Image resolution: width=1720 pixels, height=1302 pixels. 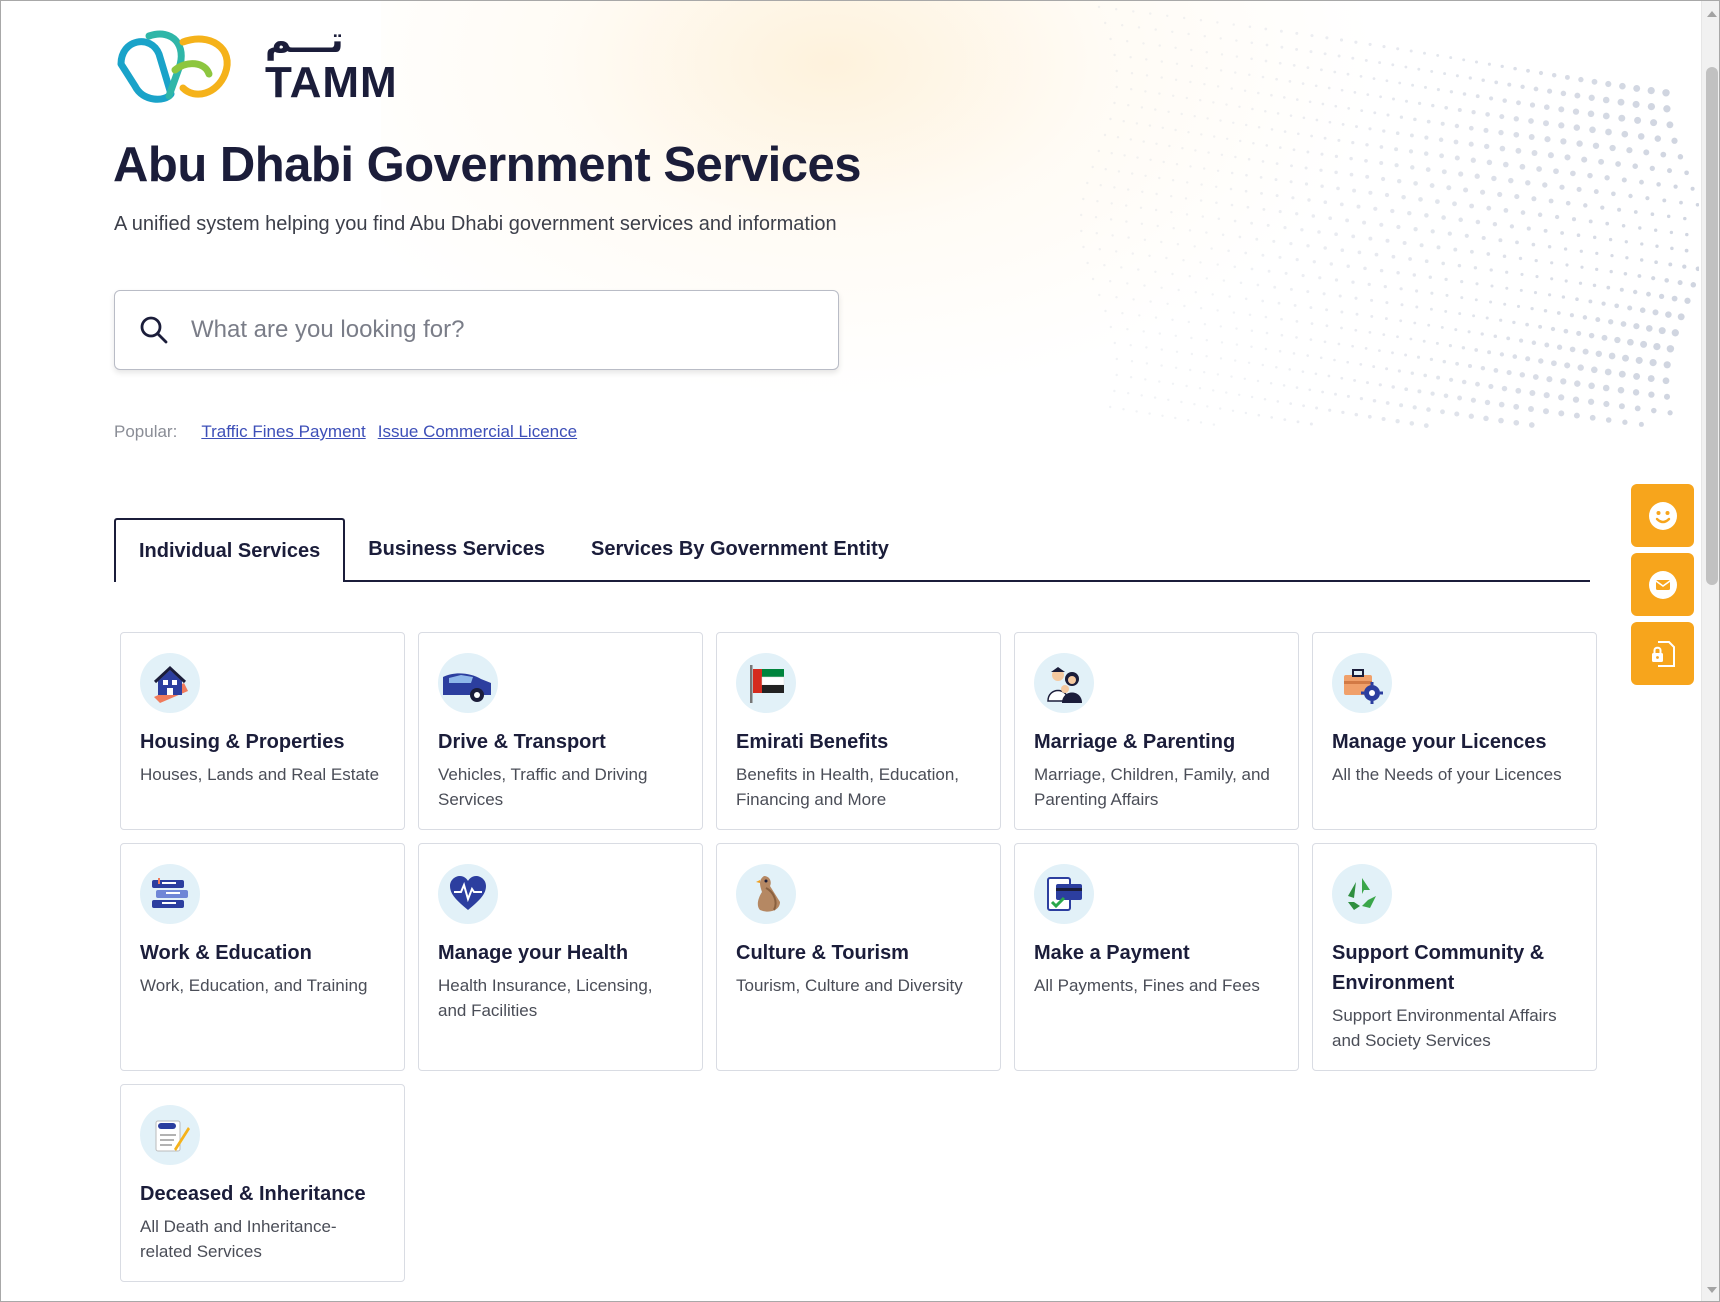 I want to click on falcon-icon, so click(x=766, y=894).